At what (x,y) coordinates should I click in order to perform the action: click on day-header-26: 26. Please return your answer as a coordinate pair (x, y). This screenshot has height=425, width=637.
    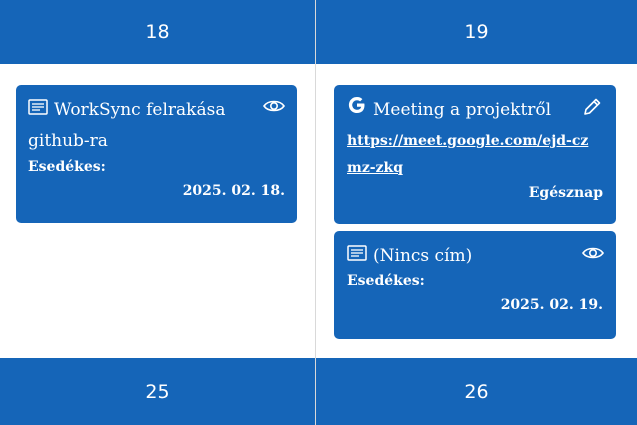
    Looking at the image, I should click on (476, 391).